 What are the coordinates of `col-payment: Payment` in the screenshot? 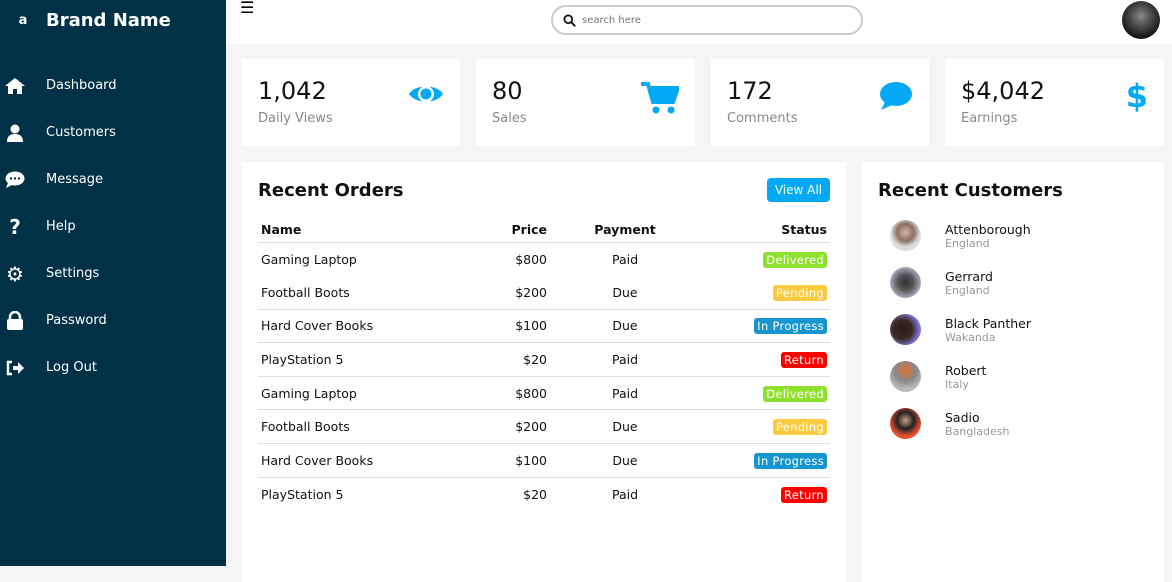 It's located at (625, 230).